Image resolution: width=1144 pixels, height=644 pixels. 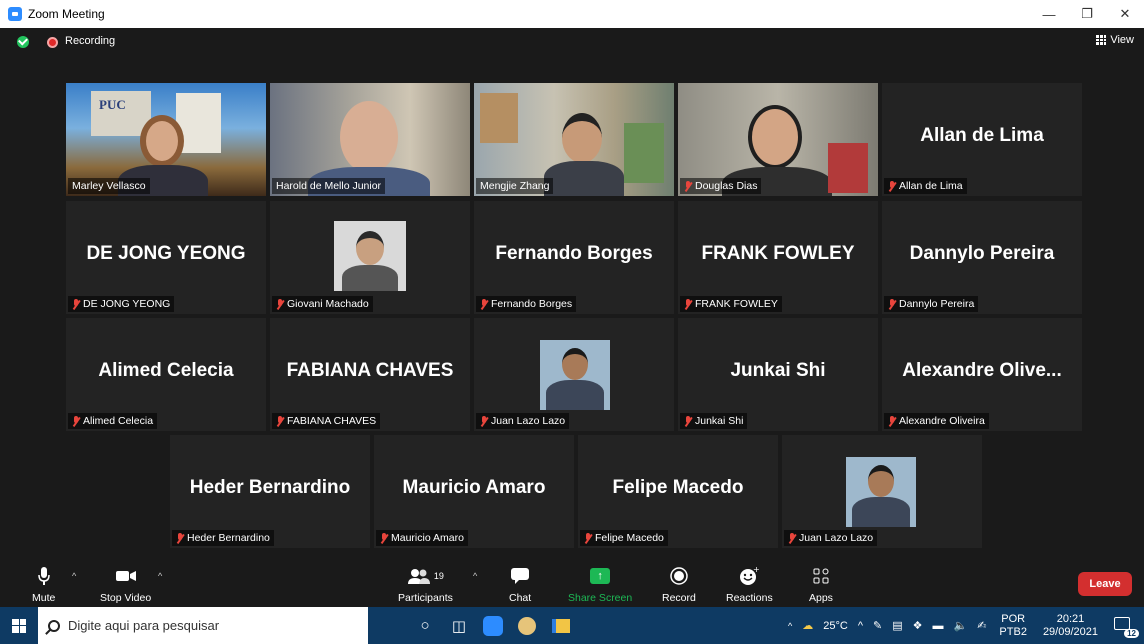 I want to click on participant-name-label: Allan de Lima, so click(x=925, y=186).